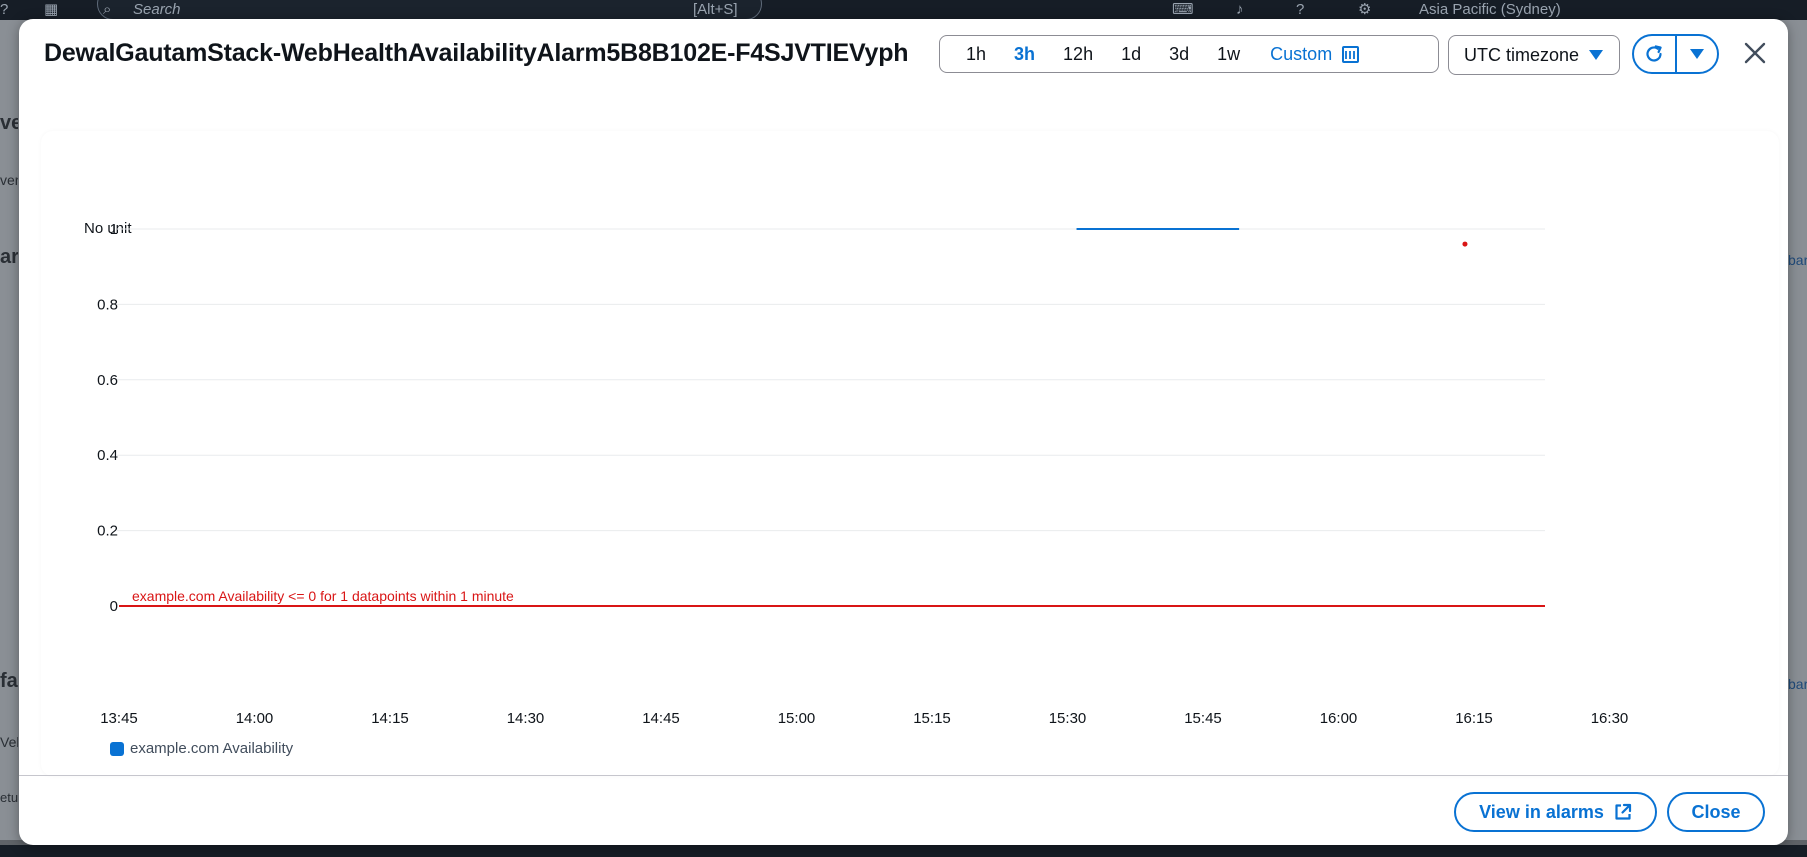  I want to click on background-right-edge: bar bar, so click(1797, 430).